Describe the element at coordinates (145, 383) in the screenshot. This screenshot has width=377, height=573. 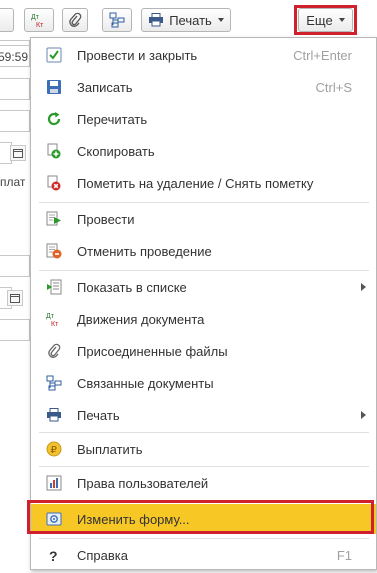
I see `menu-item-label: Связанные документы` at that location.